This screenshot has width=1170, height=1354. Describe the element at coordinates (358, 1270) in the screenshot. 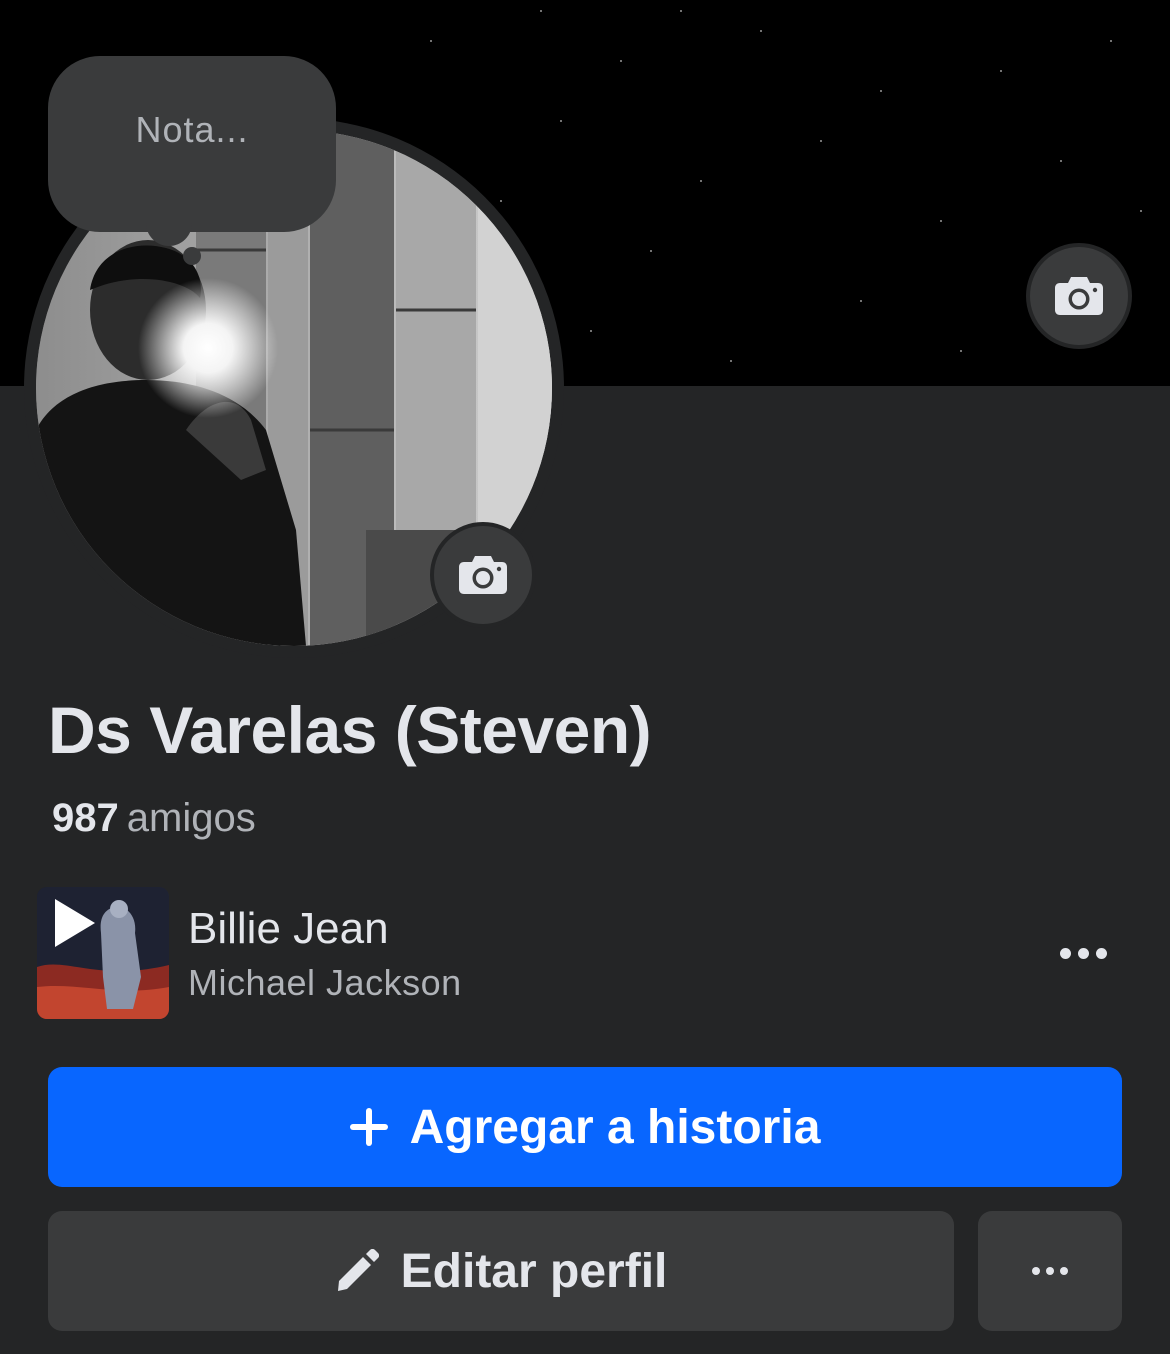

I see `pencil-icon` at that location.